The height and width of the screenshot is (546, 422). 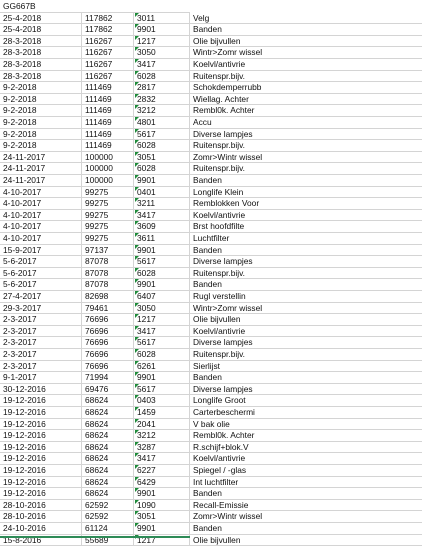 I want to click on date-cell: 15-9-2017, so click(x=41, y=250).